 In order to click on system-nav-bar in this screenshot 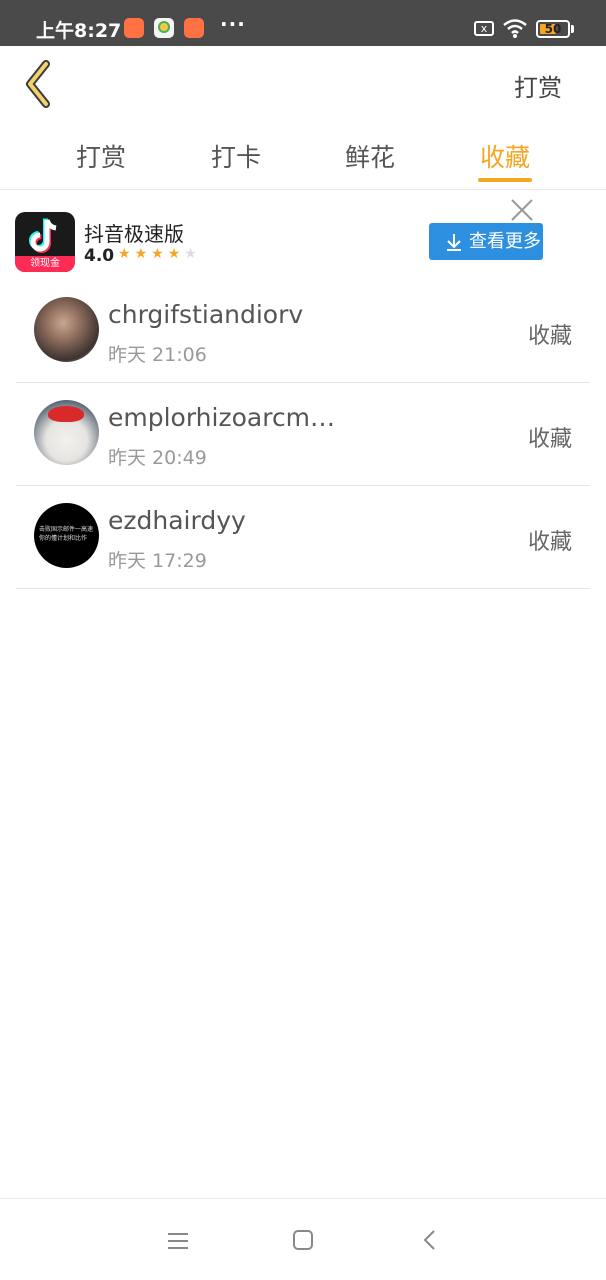, I will do `click(303, 1239)`.